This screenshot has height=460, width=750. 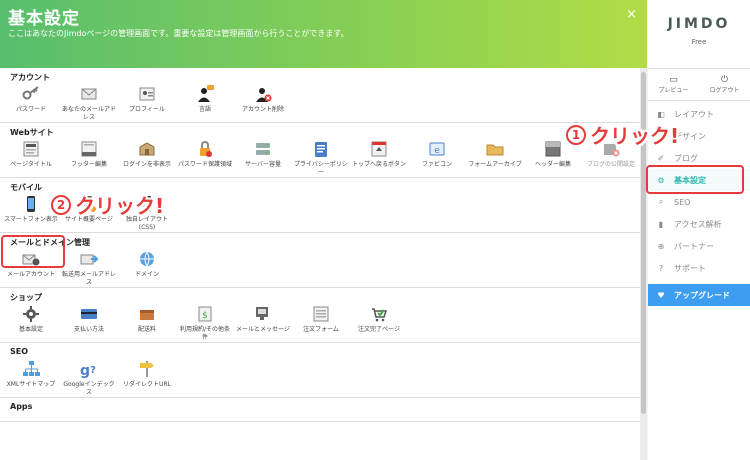 What do you see at coordinates (379, 329) in the screenshot?
I see `setting-item-label: 注文完了ページ` at bounding box center [379, 329].